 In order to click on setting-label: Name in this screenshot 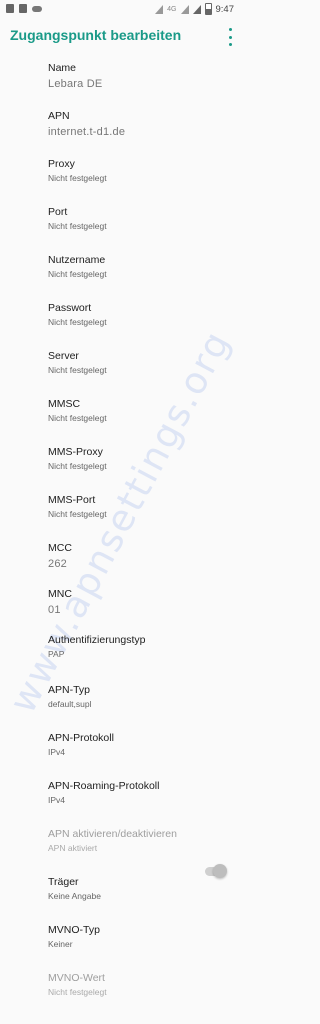, I will do `click(62, 68)`.